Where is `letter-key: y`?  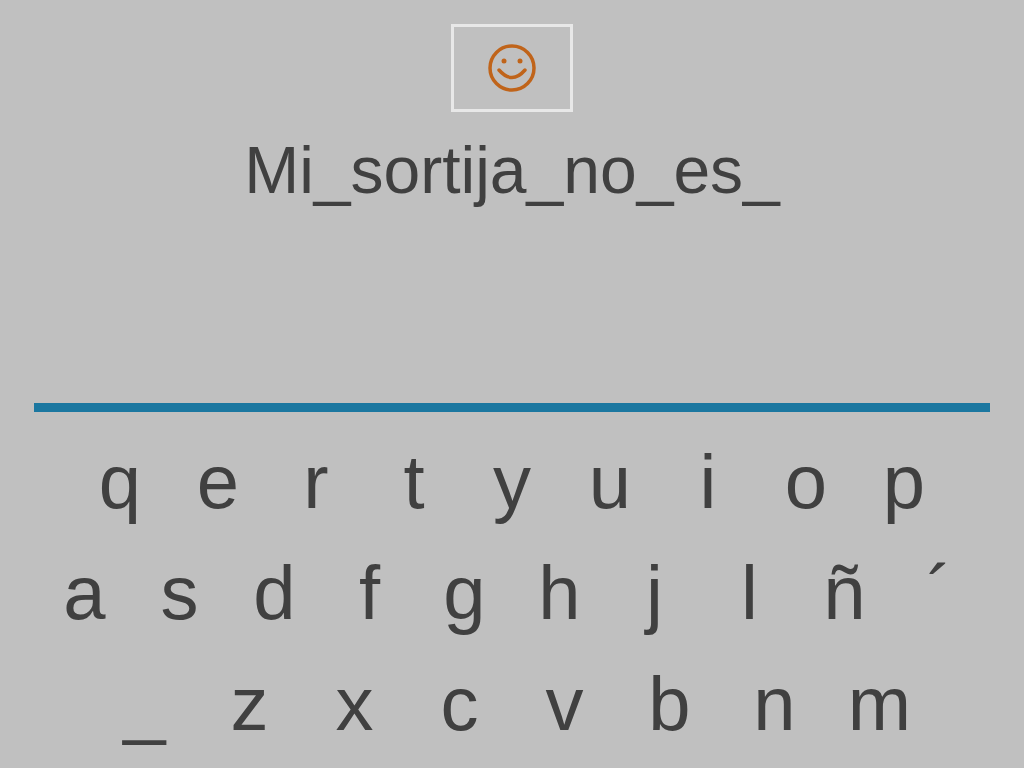 letter-key: y is located at coordinates (512, 481).